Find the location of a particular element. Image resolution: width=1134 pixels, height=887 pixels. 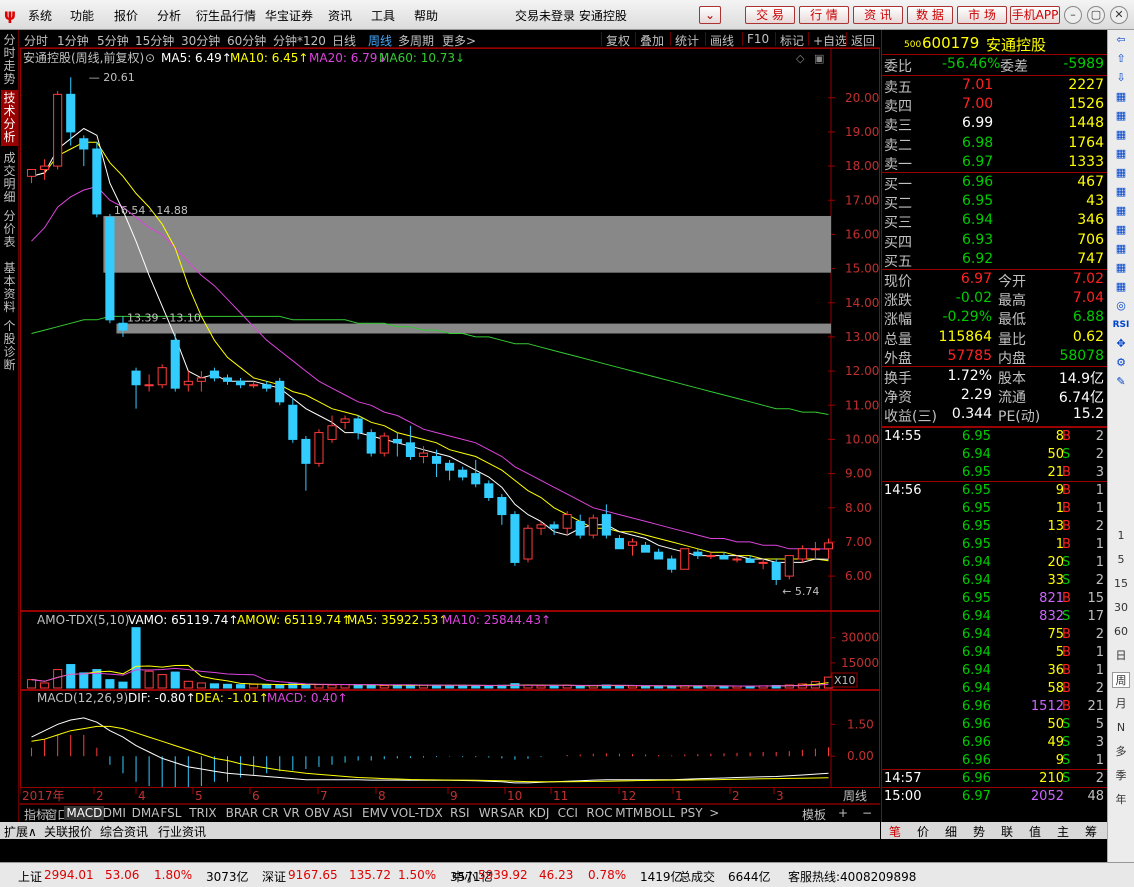

period-shortcut-0: 1 is located at coordinates (1121, 536).